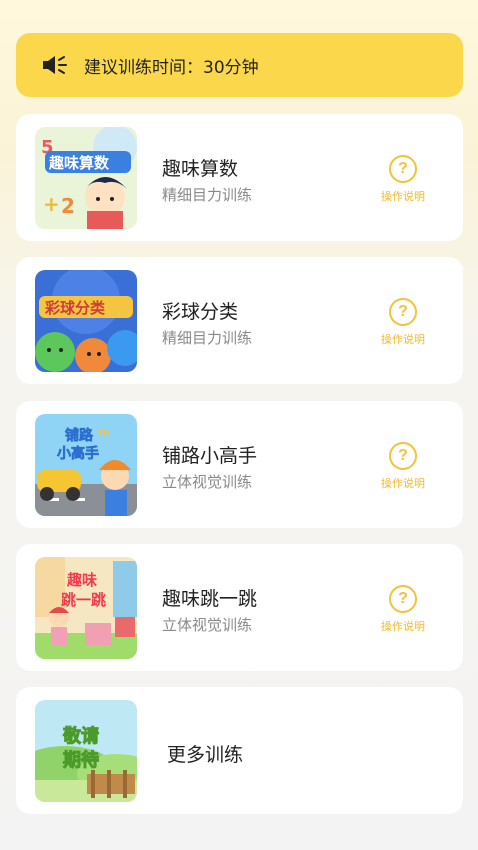 This screenshot has height=850, width=478. What do you see at coordinates (79, 163) in the screenshot?
I see `thumb-title-text: 趣味算数` at bounding box center [79, 163].